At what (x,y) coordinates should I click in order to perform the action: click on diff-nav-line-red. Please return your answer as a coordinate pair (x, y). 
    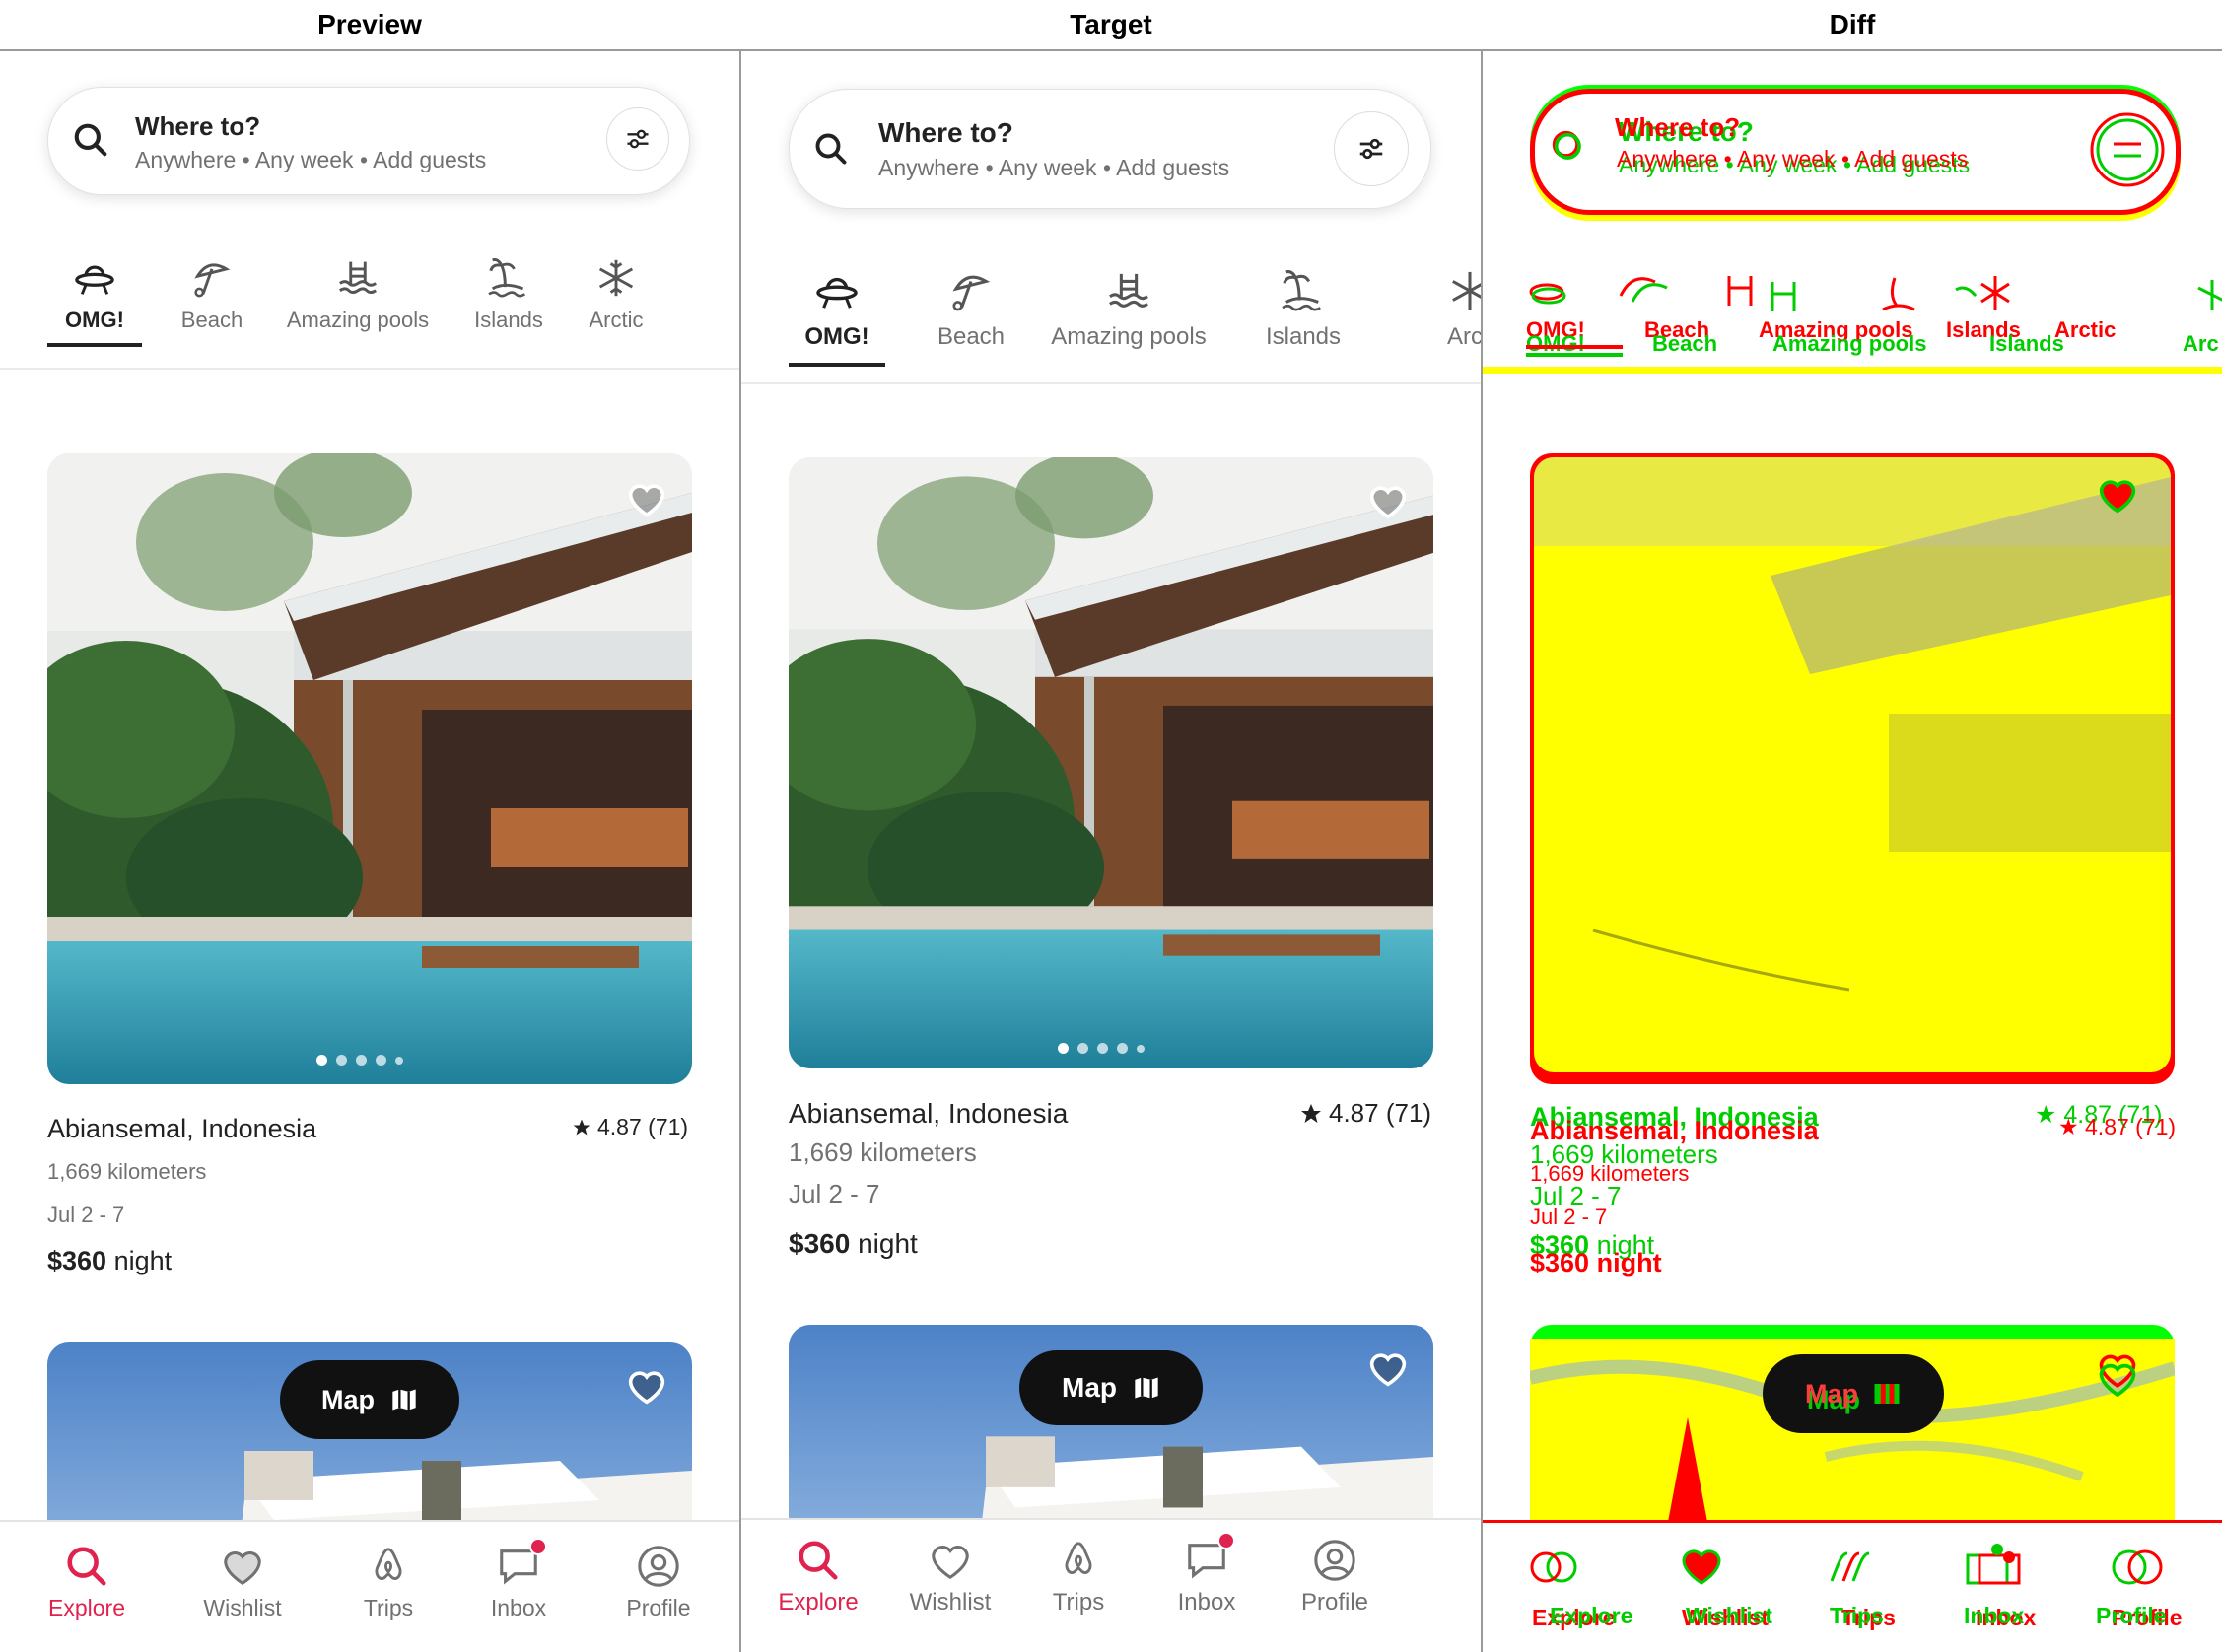
    Looking at the image, I should click on (1852, 1521).